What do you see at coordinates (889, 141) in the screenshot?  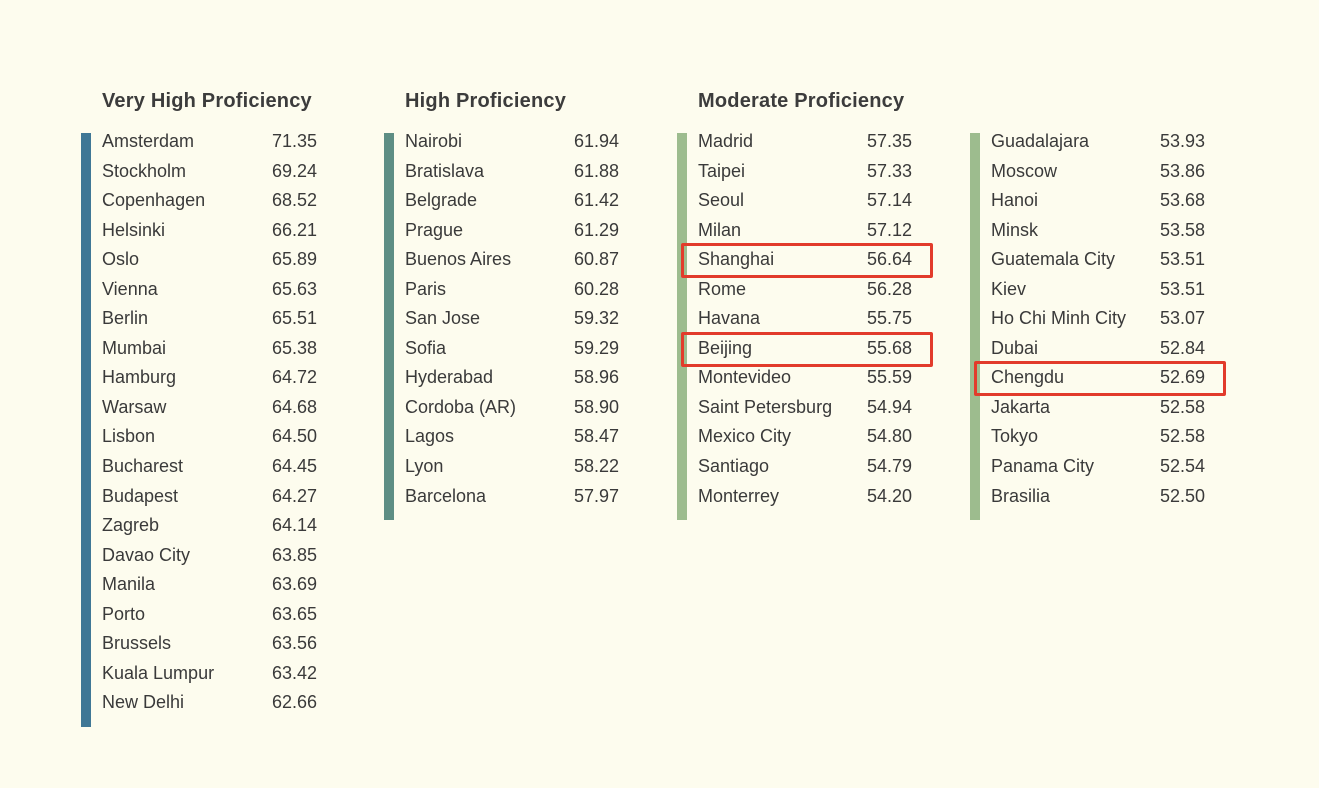 I see `city-score: 57.35` at bounding box center [889, 141].